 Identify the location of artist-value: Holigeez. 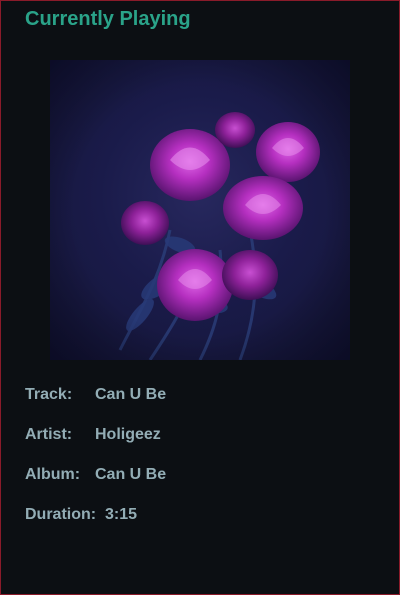
(128, 434).